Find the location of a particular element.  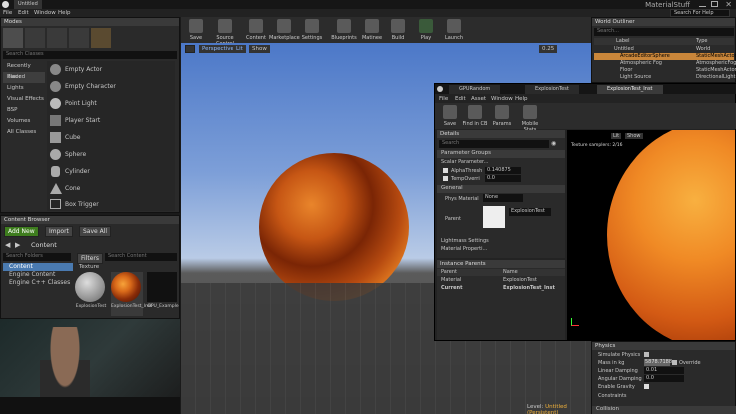

editor-menu-asset: Asset is located at coordinates (478, 99).